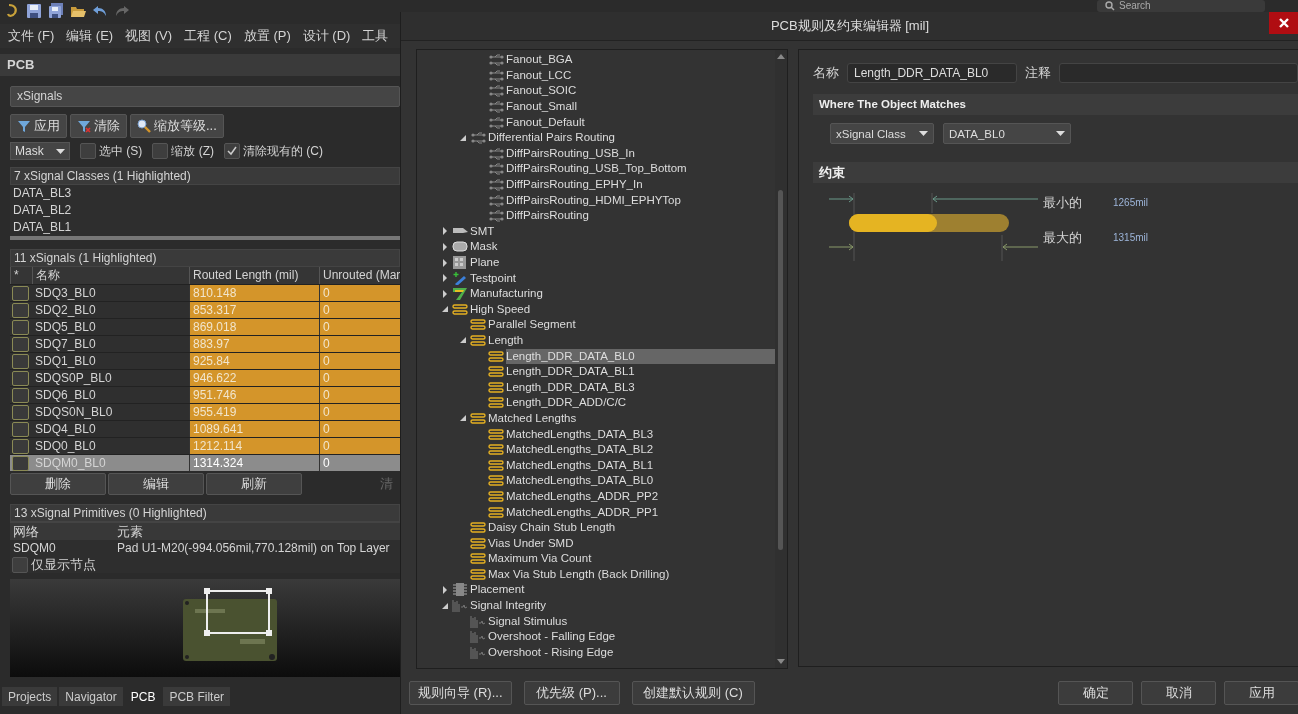 The image size is (1298, 714). What do you see at coordinates (197, 696) in the screenshot?
I see `panel-tab: PCB Filter` at bounding box center [197, 696].